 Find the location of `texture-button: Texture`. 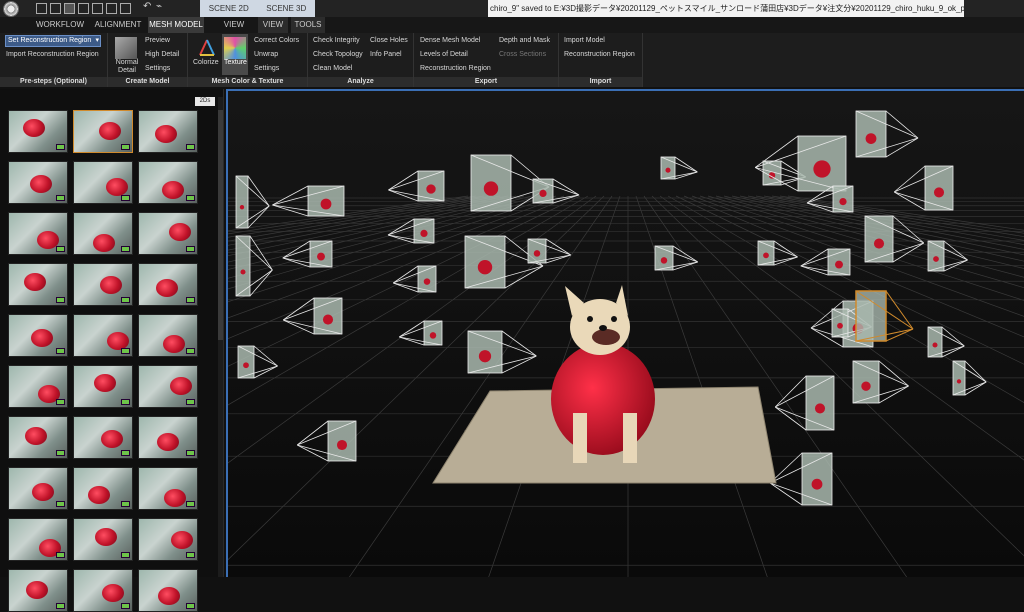

texture-button: Texture is located at coordinates (235, 62).